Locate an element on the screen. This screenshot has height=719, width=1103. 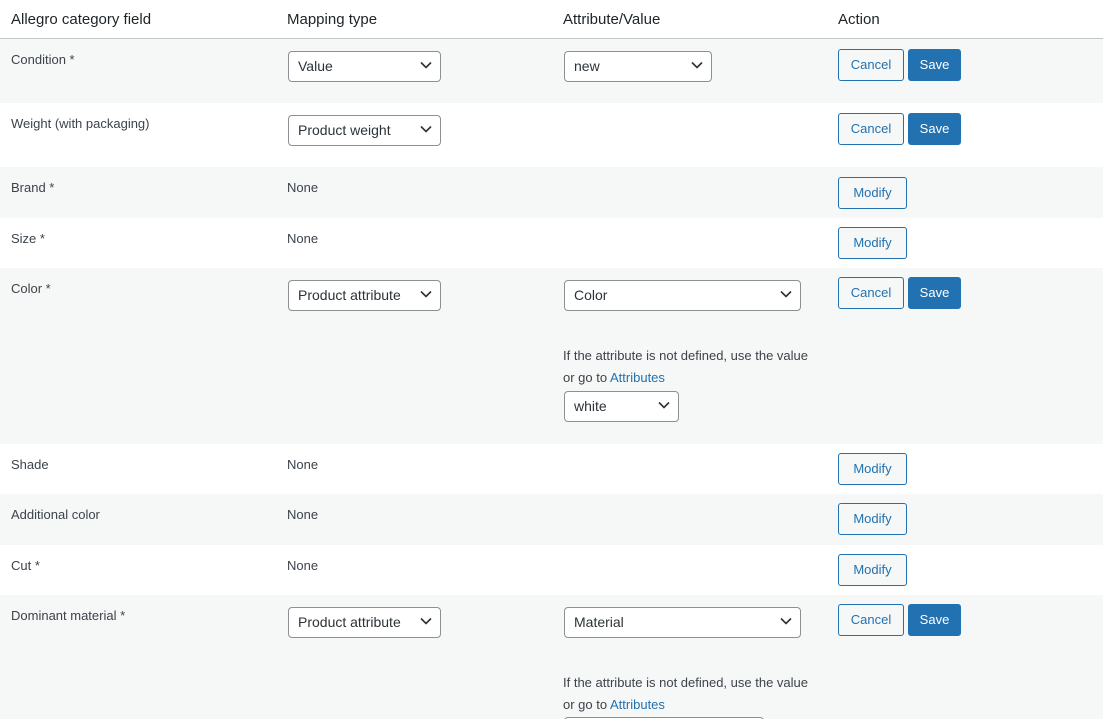
header-action: Action is located at coordinates (859, 19).